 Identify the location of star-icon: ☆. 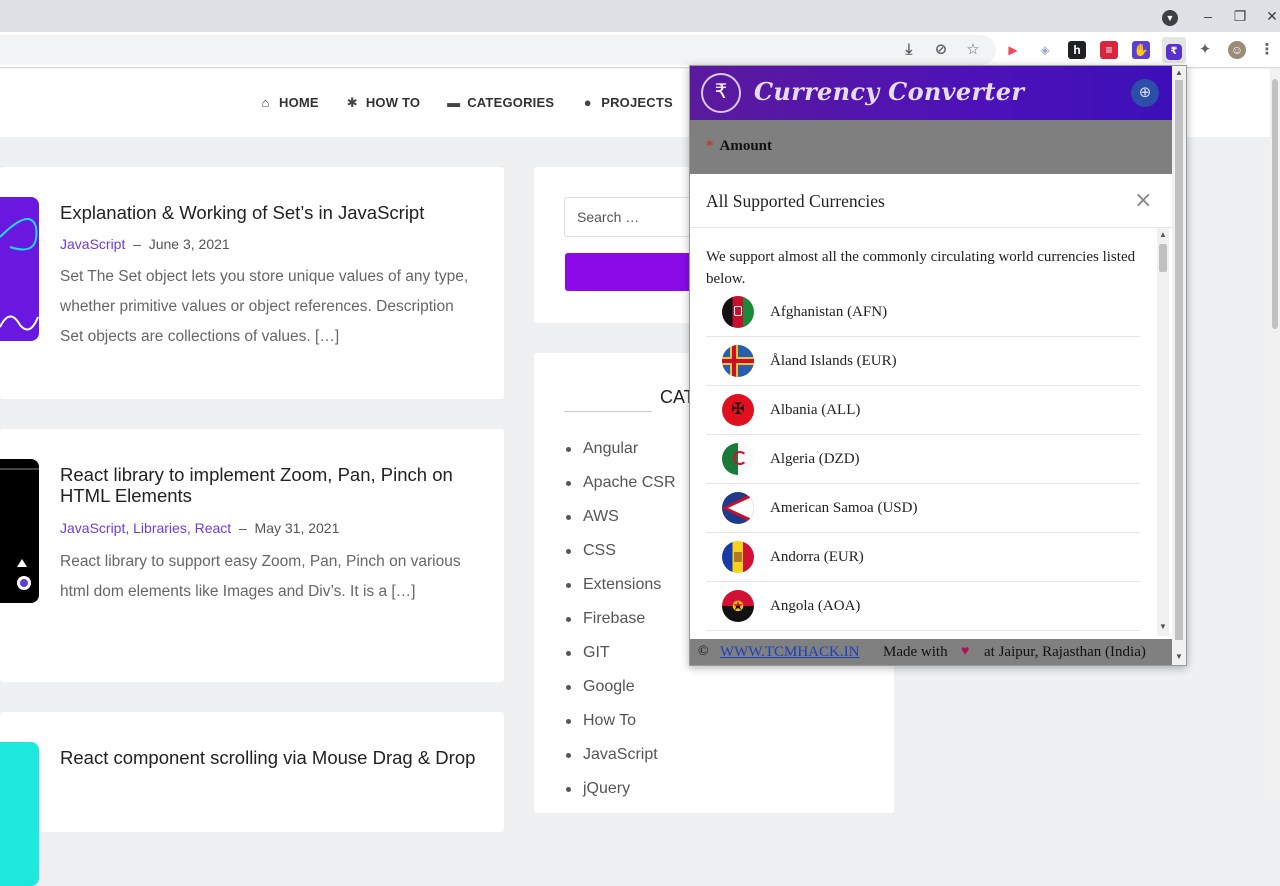
(973, 50).